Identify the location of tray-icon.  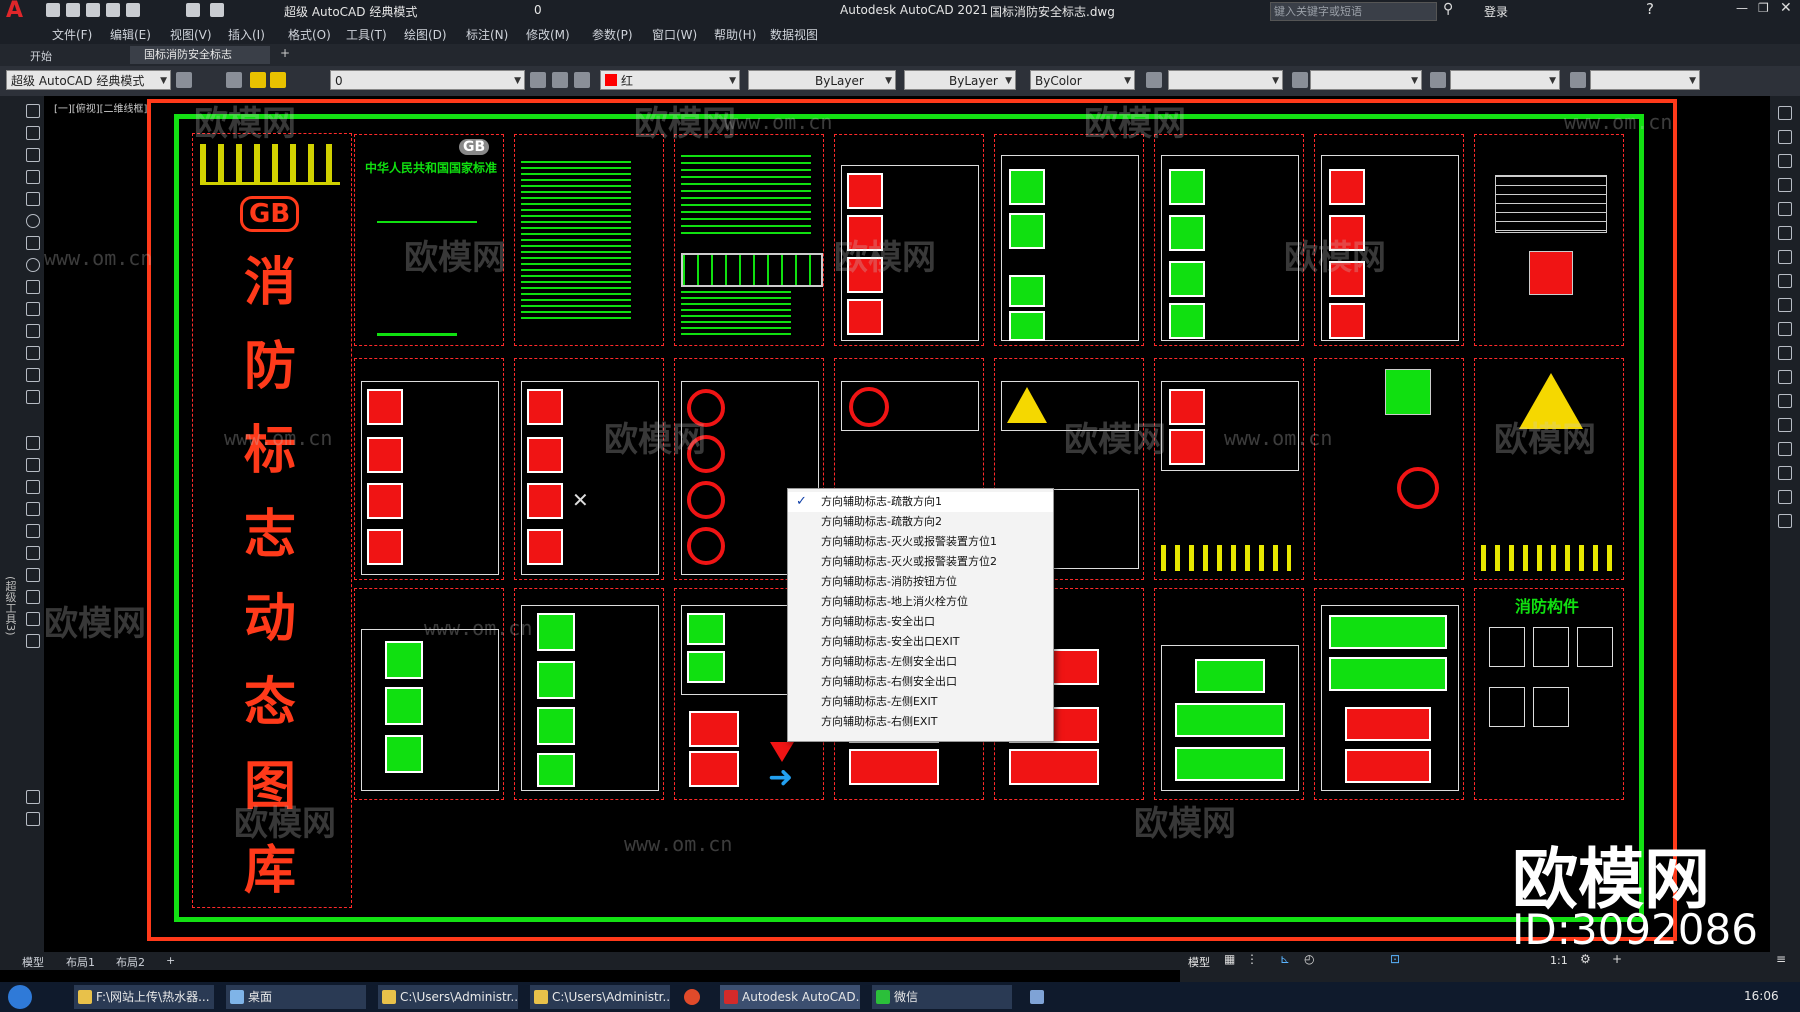
(1037, 997).